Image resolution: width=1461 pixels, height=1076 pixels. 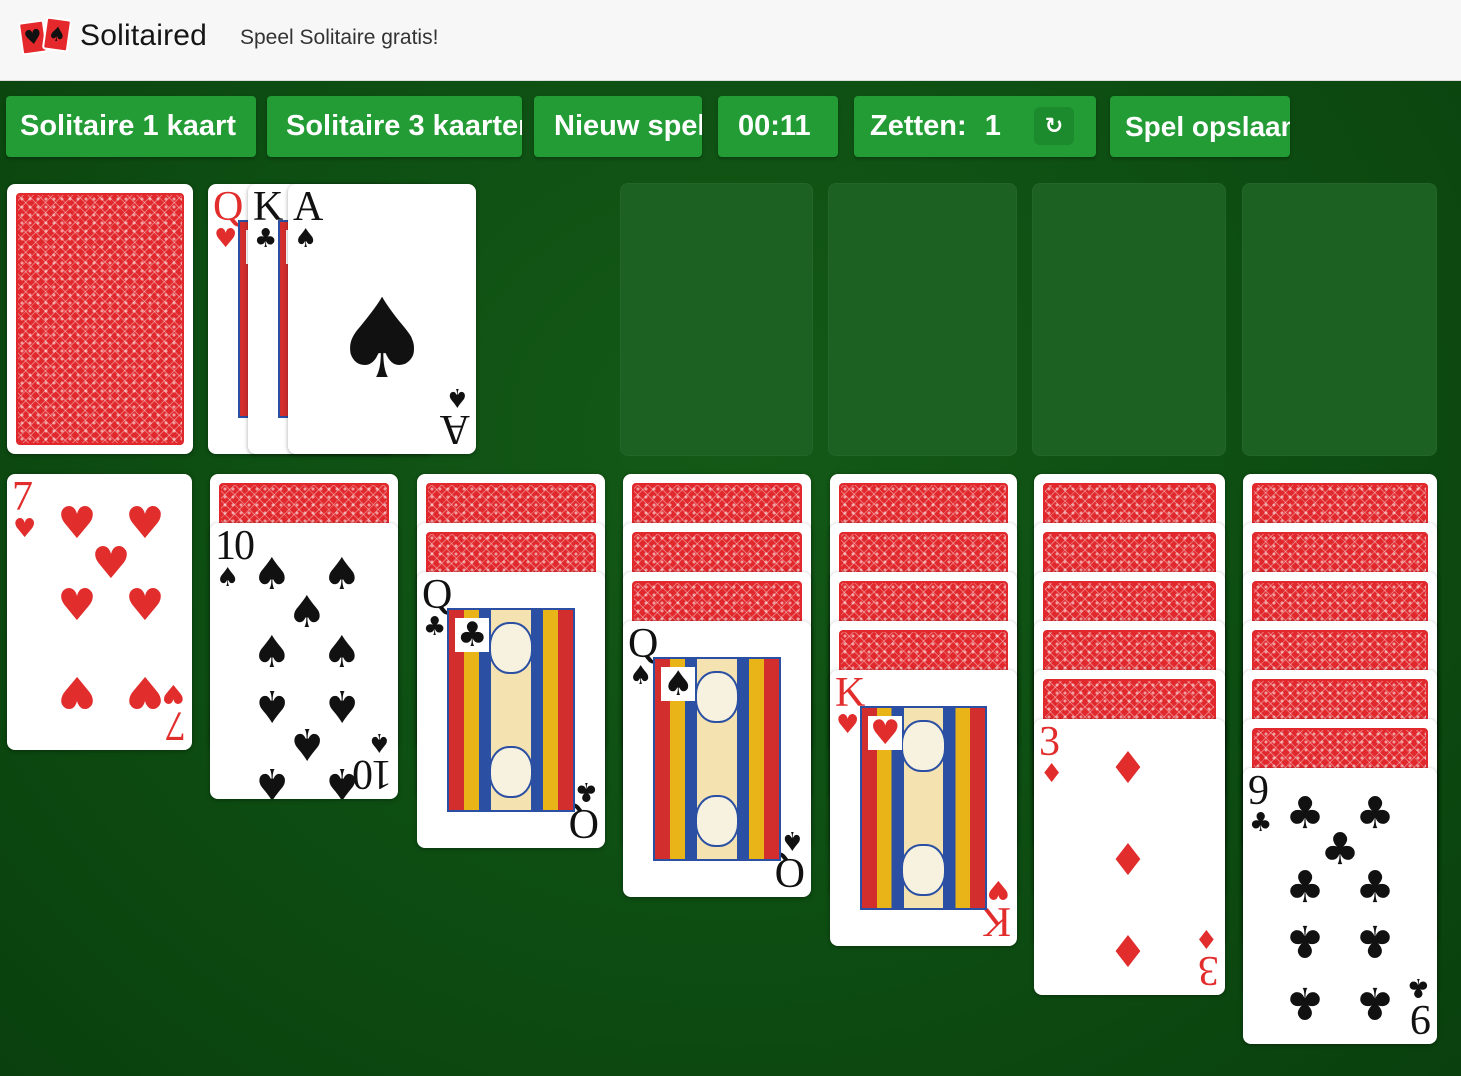 I want to click on solitaire-3-cards-button: Solitaire 3 kaarten, so click(x=394, y=126).